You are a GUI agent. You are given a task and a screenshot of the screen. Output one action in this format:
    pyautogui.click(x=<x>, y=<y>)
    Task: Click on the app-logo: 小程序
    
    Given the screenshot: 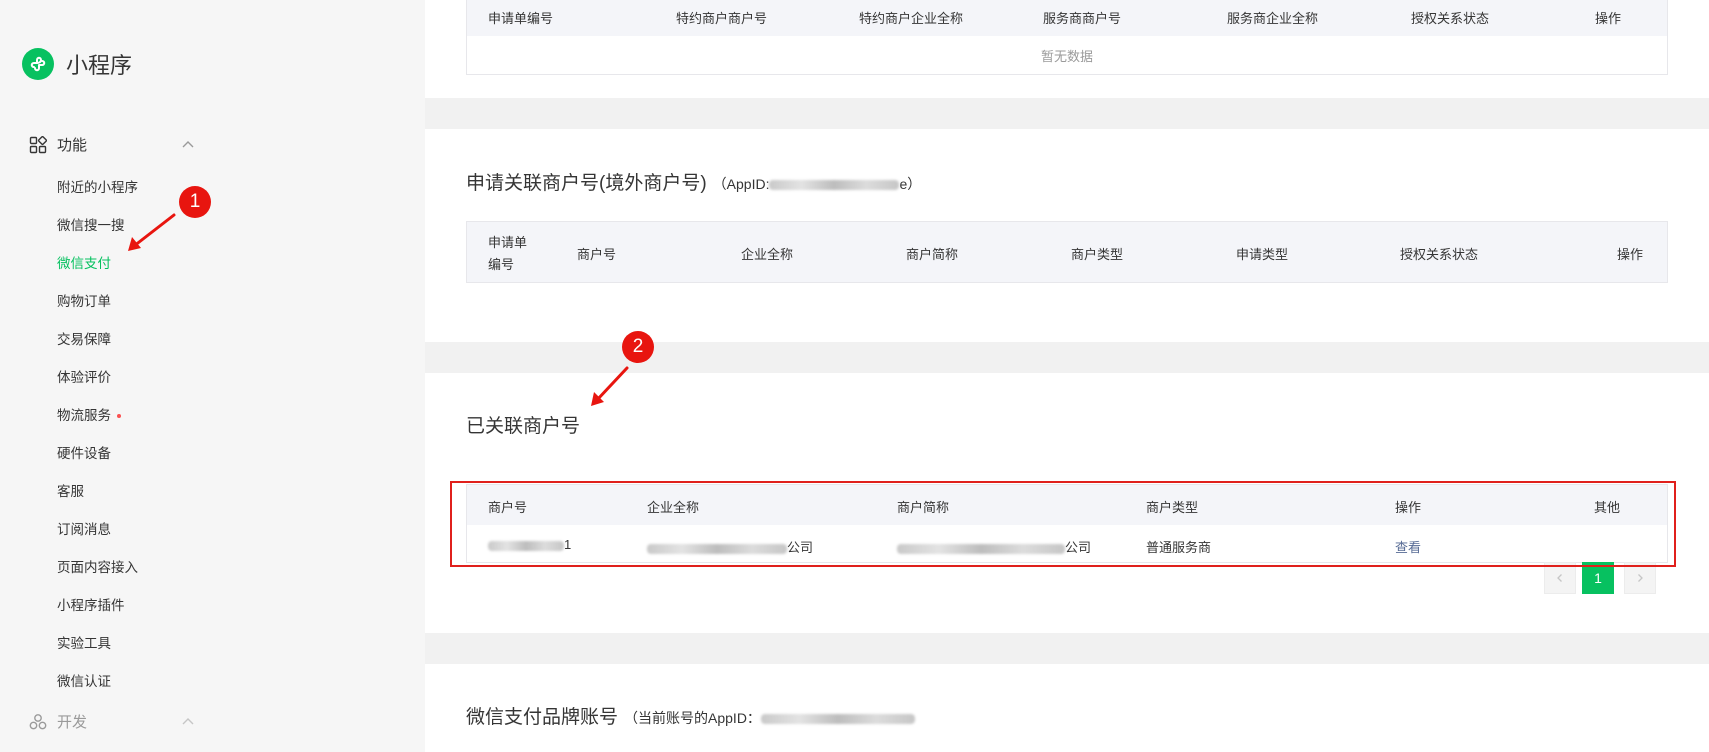 What is the action you would take?
    pyautogui.click(x=77, y=64)
    